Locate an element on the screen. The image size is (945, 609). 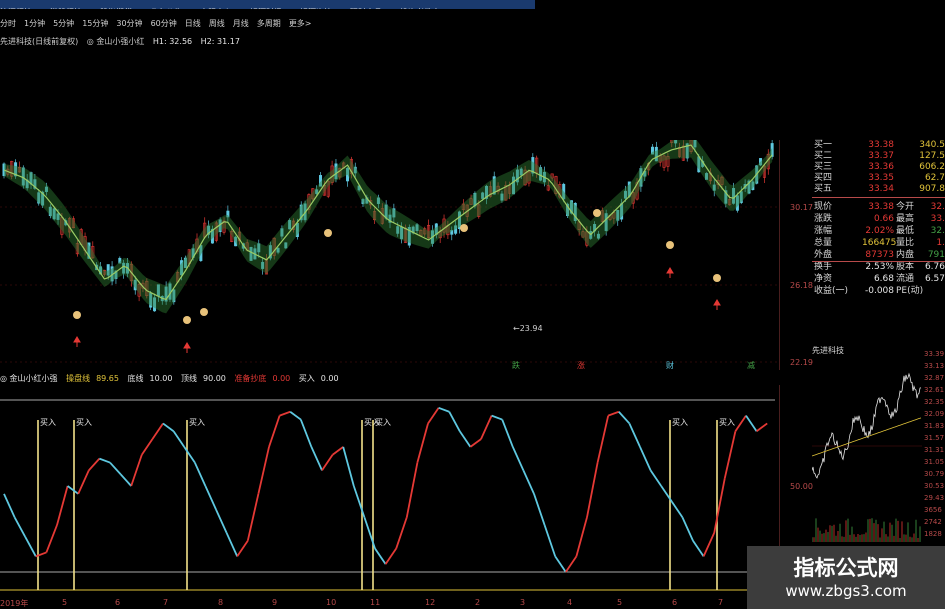
top-menu-item: 银河资管 is located at coordinates (316, 8).